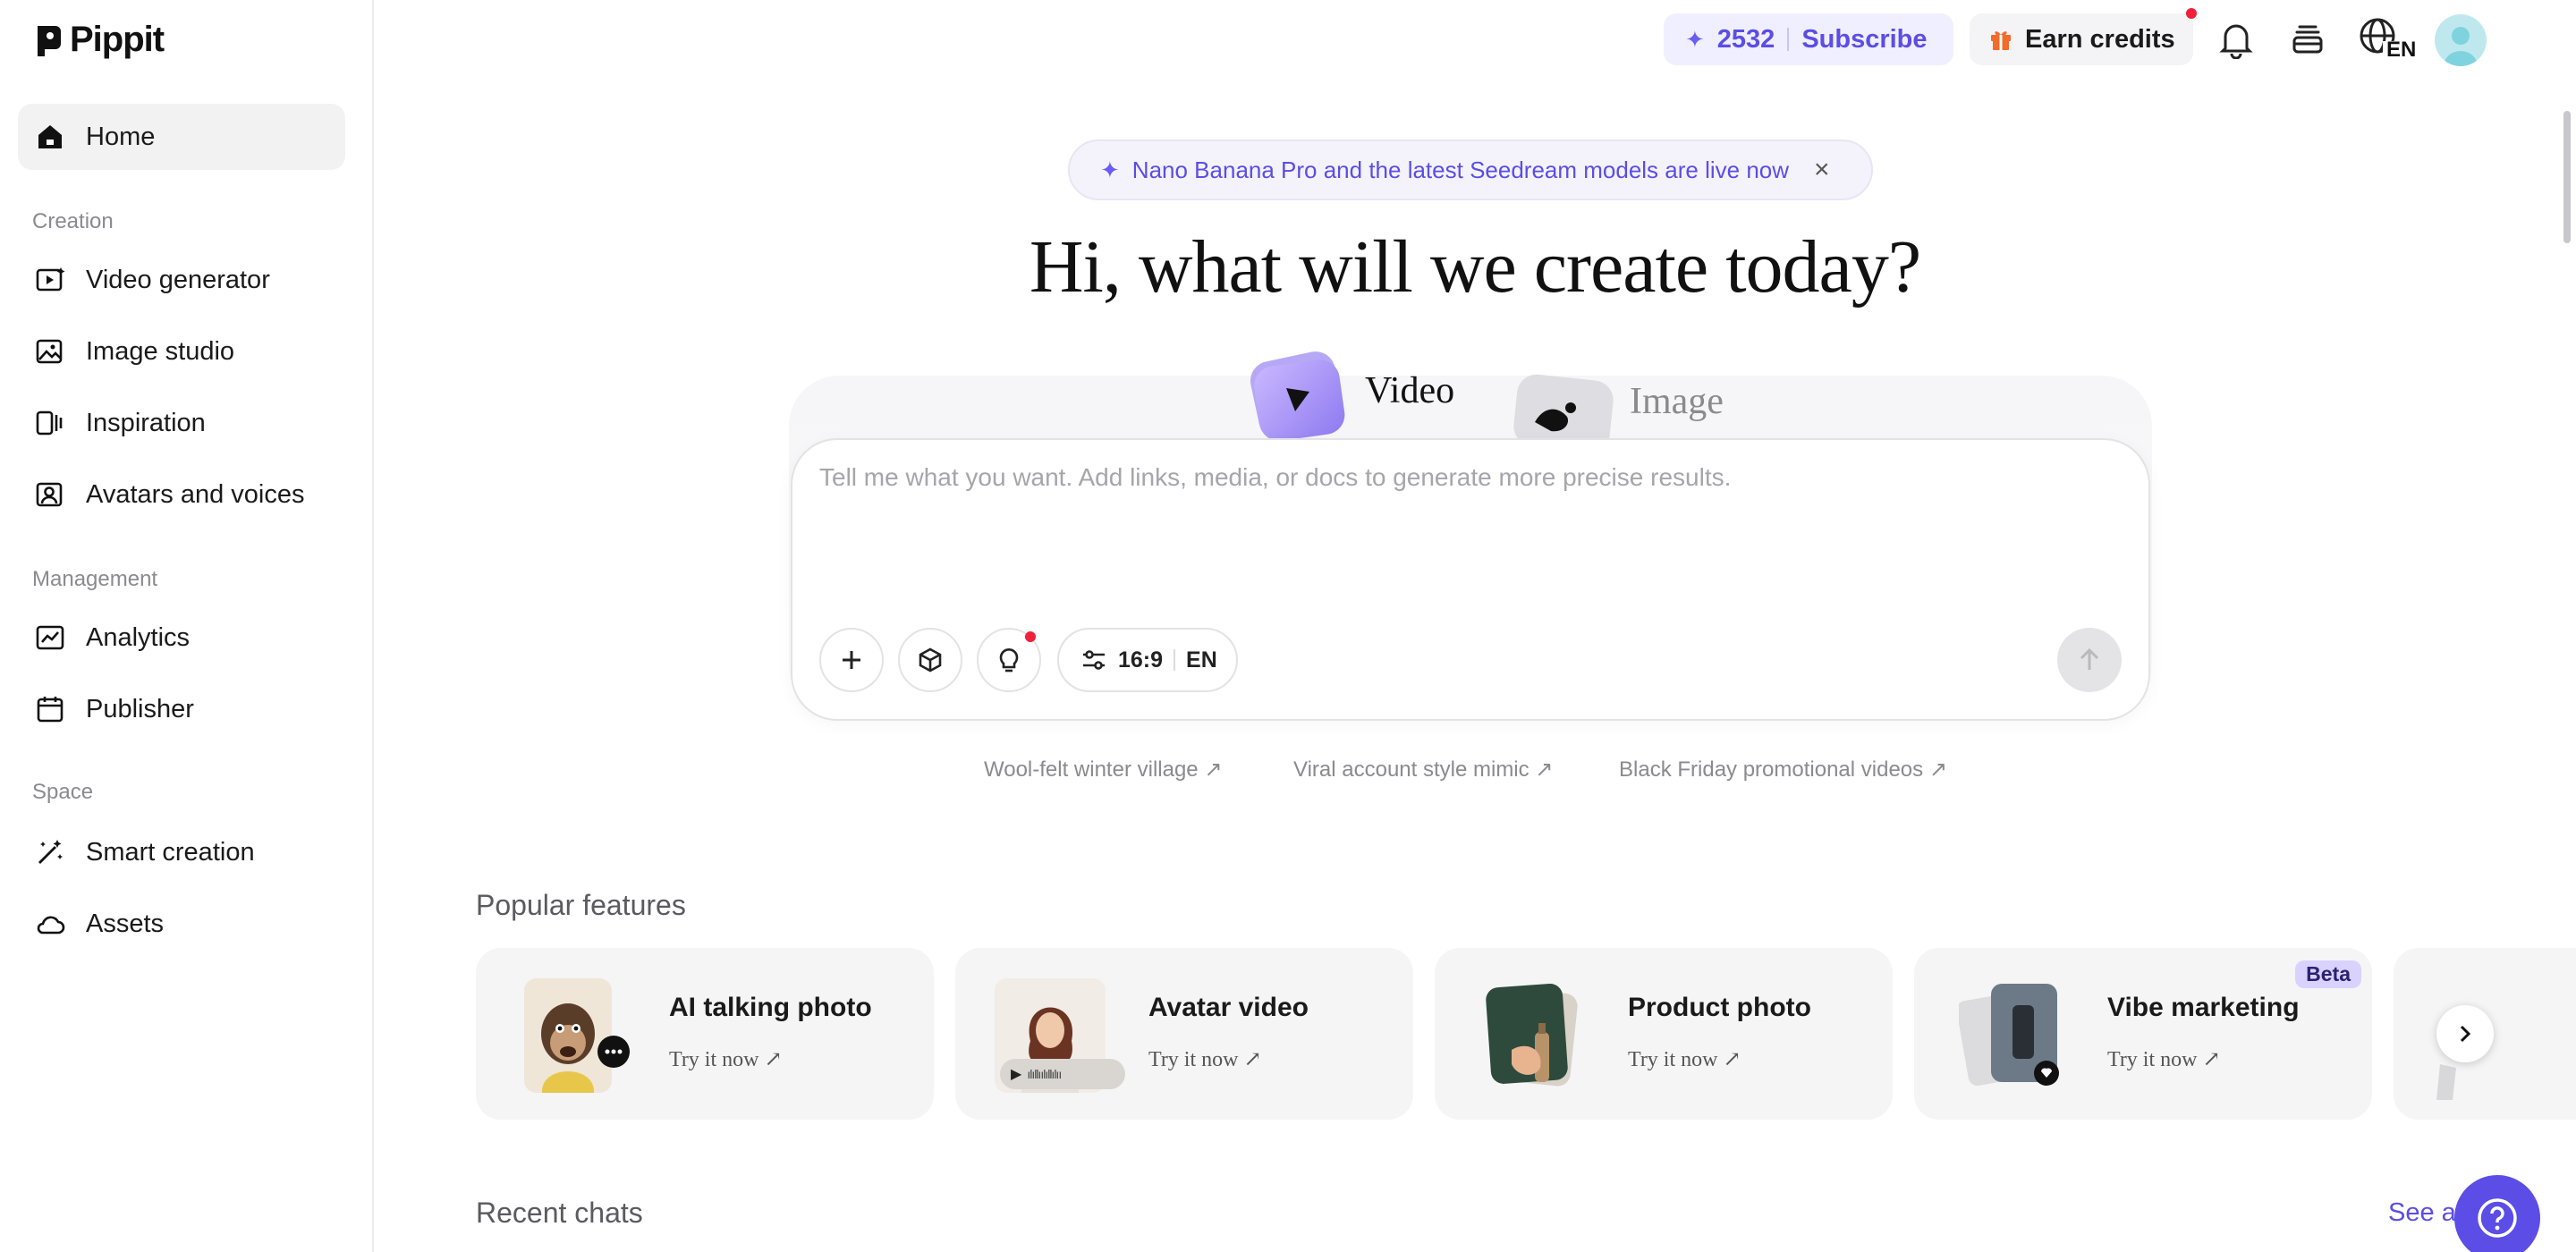 This screenshot has width=2576, height=1252. I want to click on suggestion-chip: Black Friday promotional videos ↗, so click(1783, 769).